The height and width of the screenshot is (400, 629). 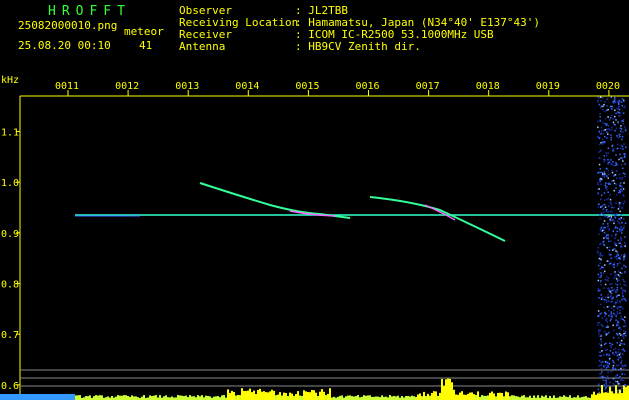 What do you see at coordinates (10, 259) in the screenshot?
I see `y-tick-group: 1.1 1.0 0.9 0.8 0.7 0.6` at bounding box center [10, 259].